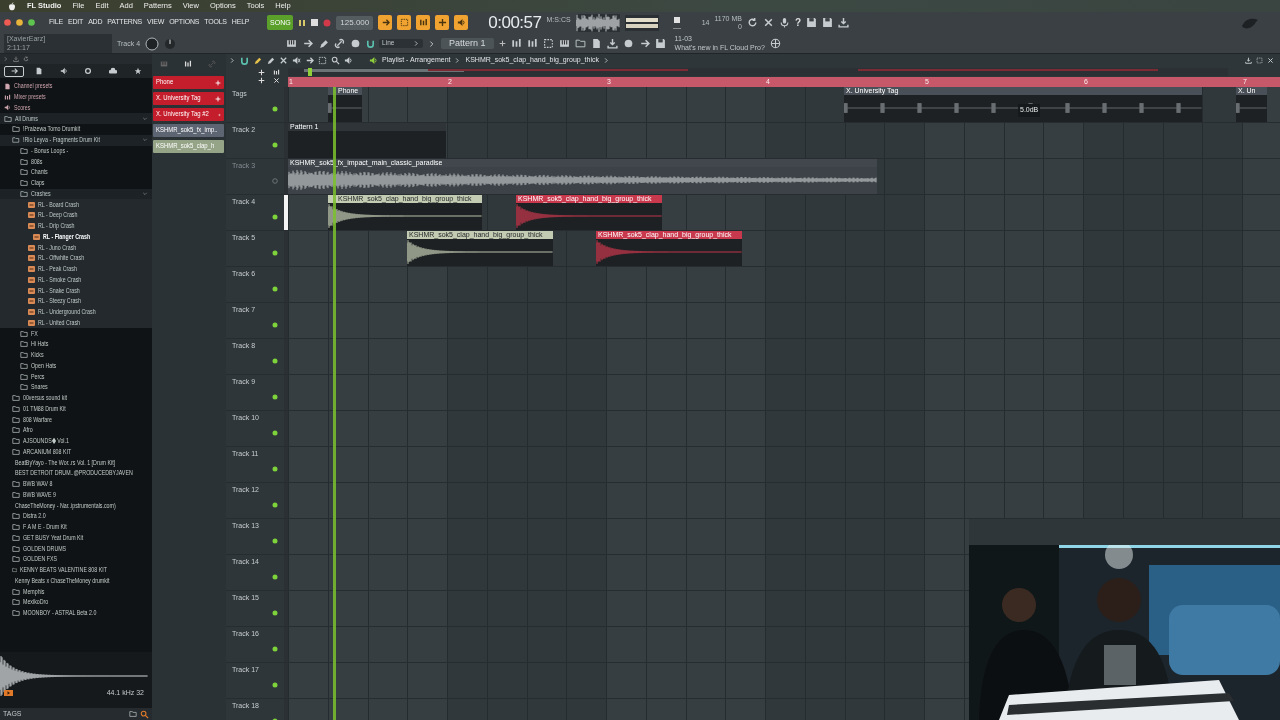 This screenshot has height=720, width=1280. Describe the element at coordinates (76, 194) in the screenshot. I see `folder-item: Crashes` at that location.